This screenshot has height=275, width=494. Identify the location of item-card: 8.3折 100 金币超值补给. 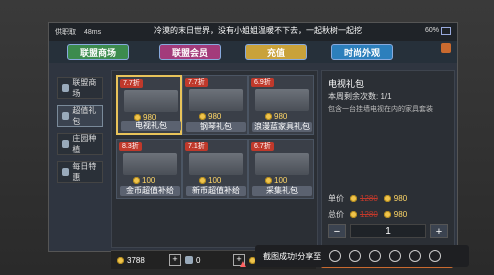
(149, 169).